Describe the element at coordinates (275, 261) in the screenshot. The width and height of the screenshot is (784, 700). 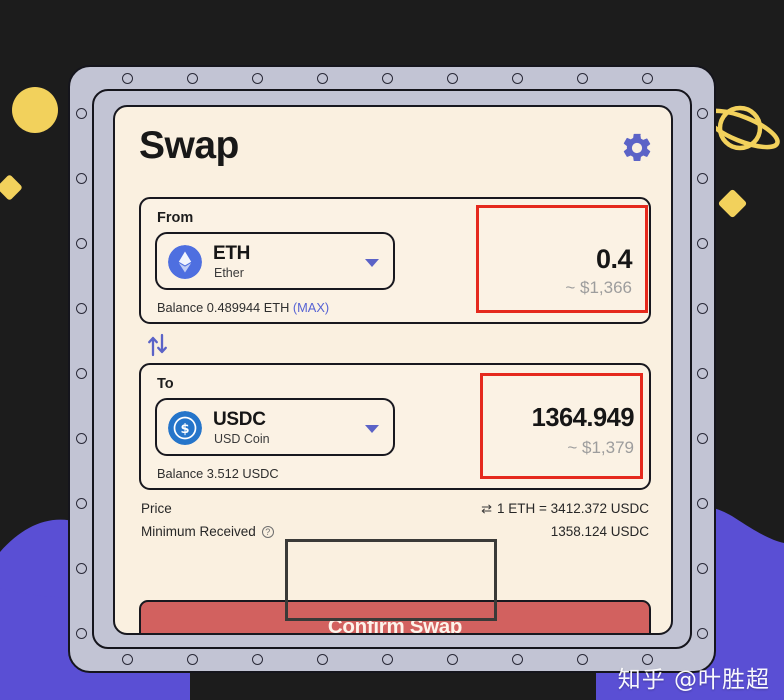
I see `from-token-selector: ETH Ether` at that location.